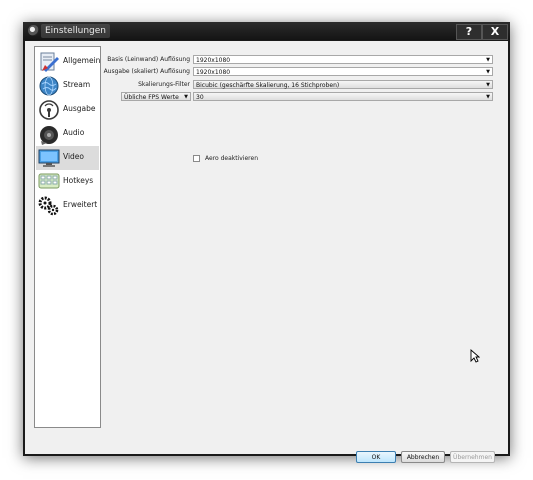  Describe the element at coordinates (49, 62) in the screenshot. I see `general-icon` at that location.